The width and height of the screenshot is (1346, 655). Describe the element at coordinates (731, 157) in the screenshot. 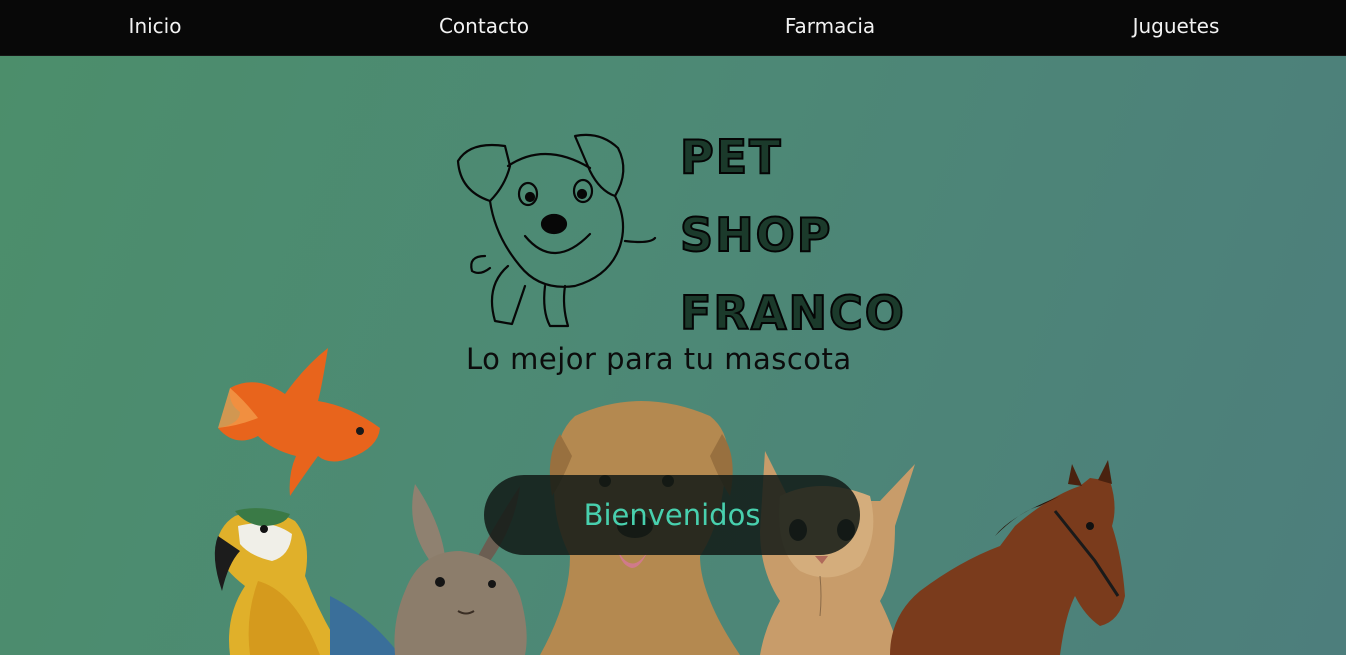

I see `brand-line-pet: PET` at that location.